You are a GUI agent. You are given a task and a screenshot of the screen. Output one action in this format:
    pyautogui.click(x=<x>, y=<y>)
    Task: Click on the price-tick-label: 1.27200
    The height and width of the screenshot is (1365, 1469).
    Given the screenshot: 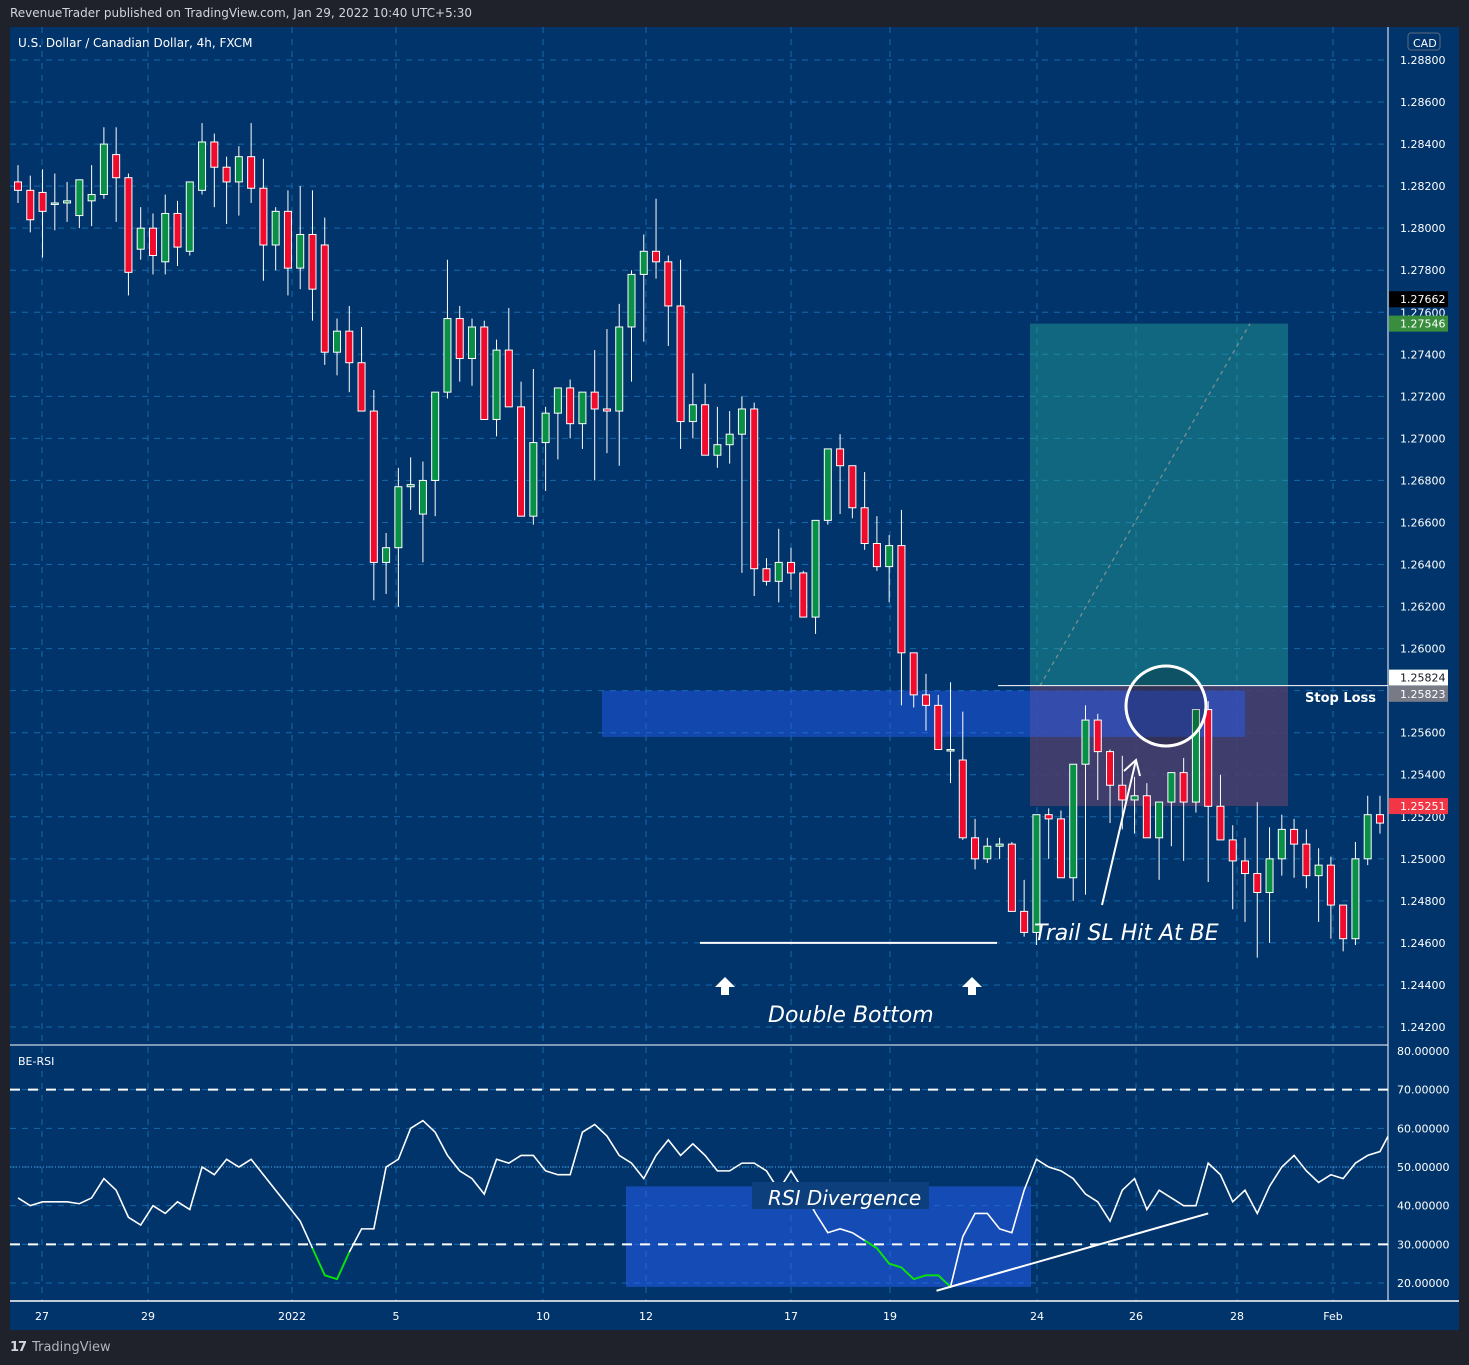 What is the action you would take?
    pyautogui.click(x=1423, y=396)
    